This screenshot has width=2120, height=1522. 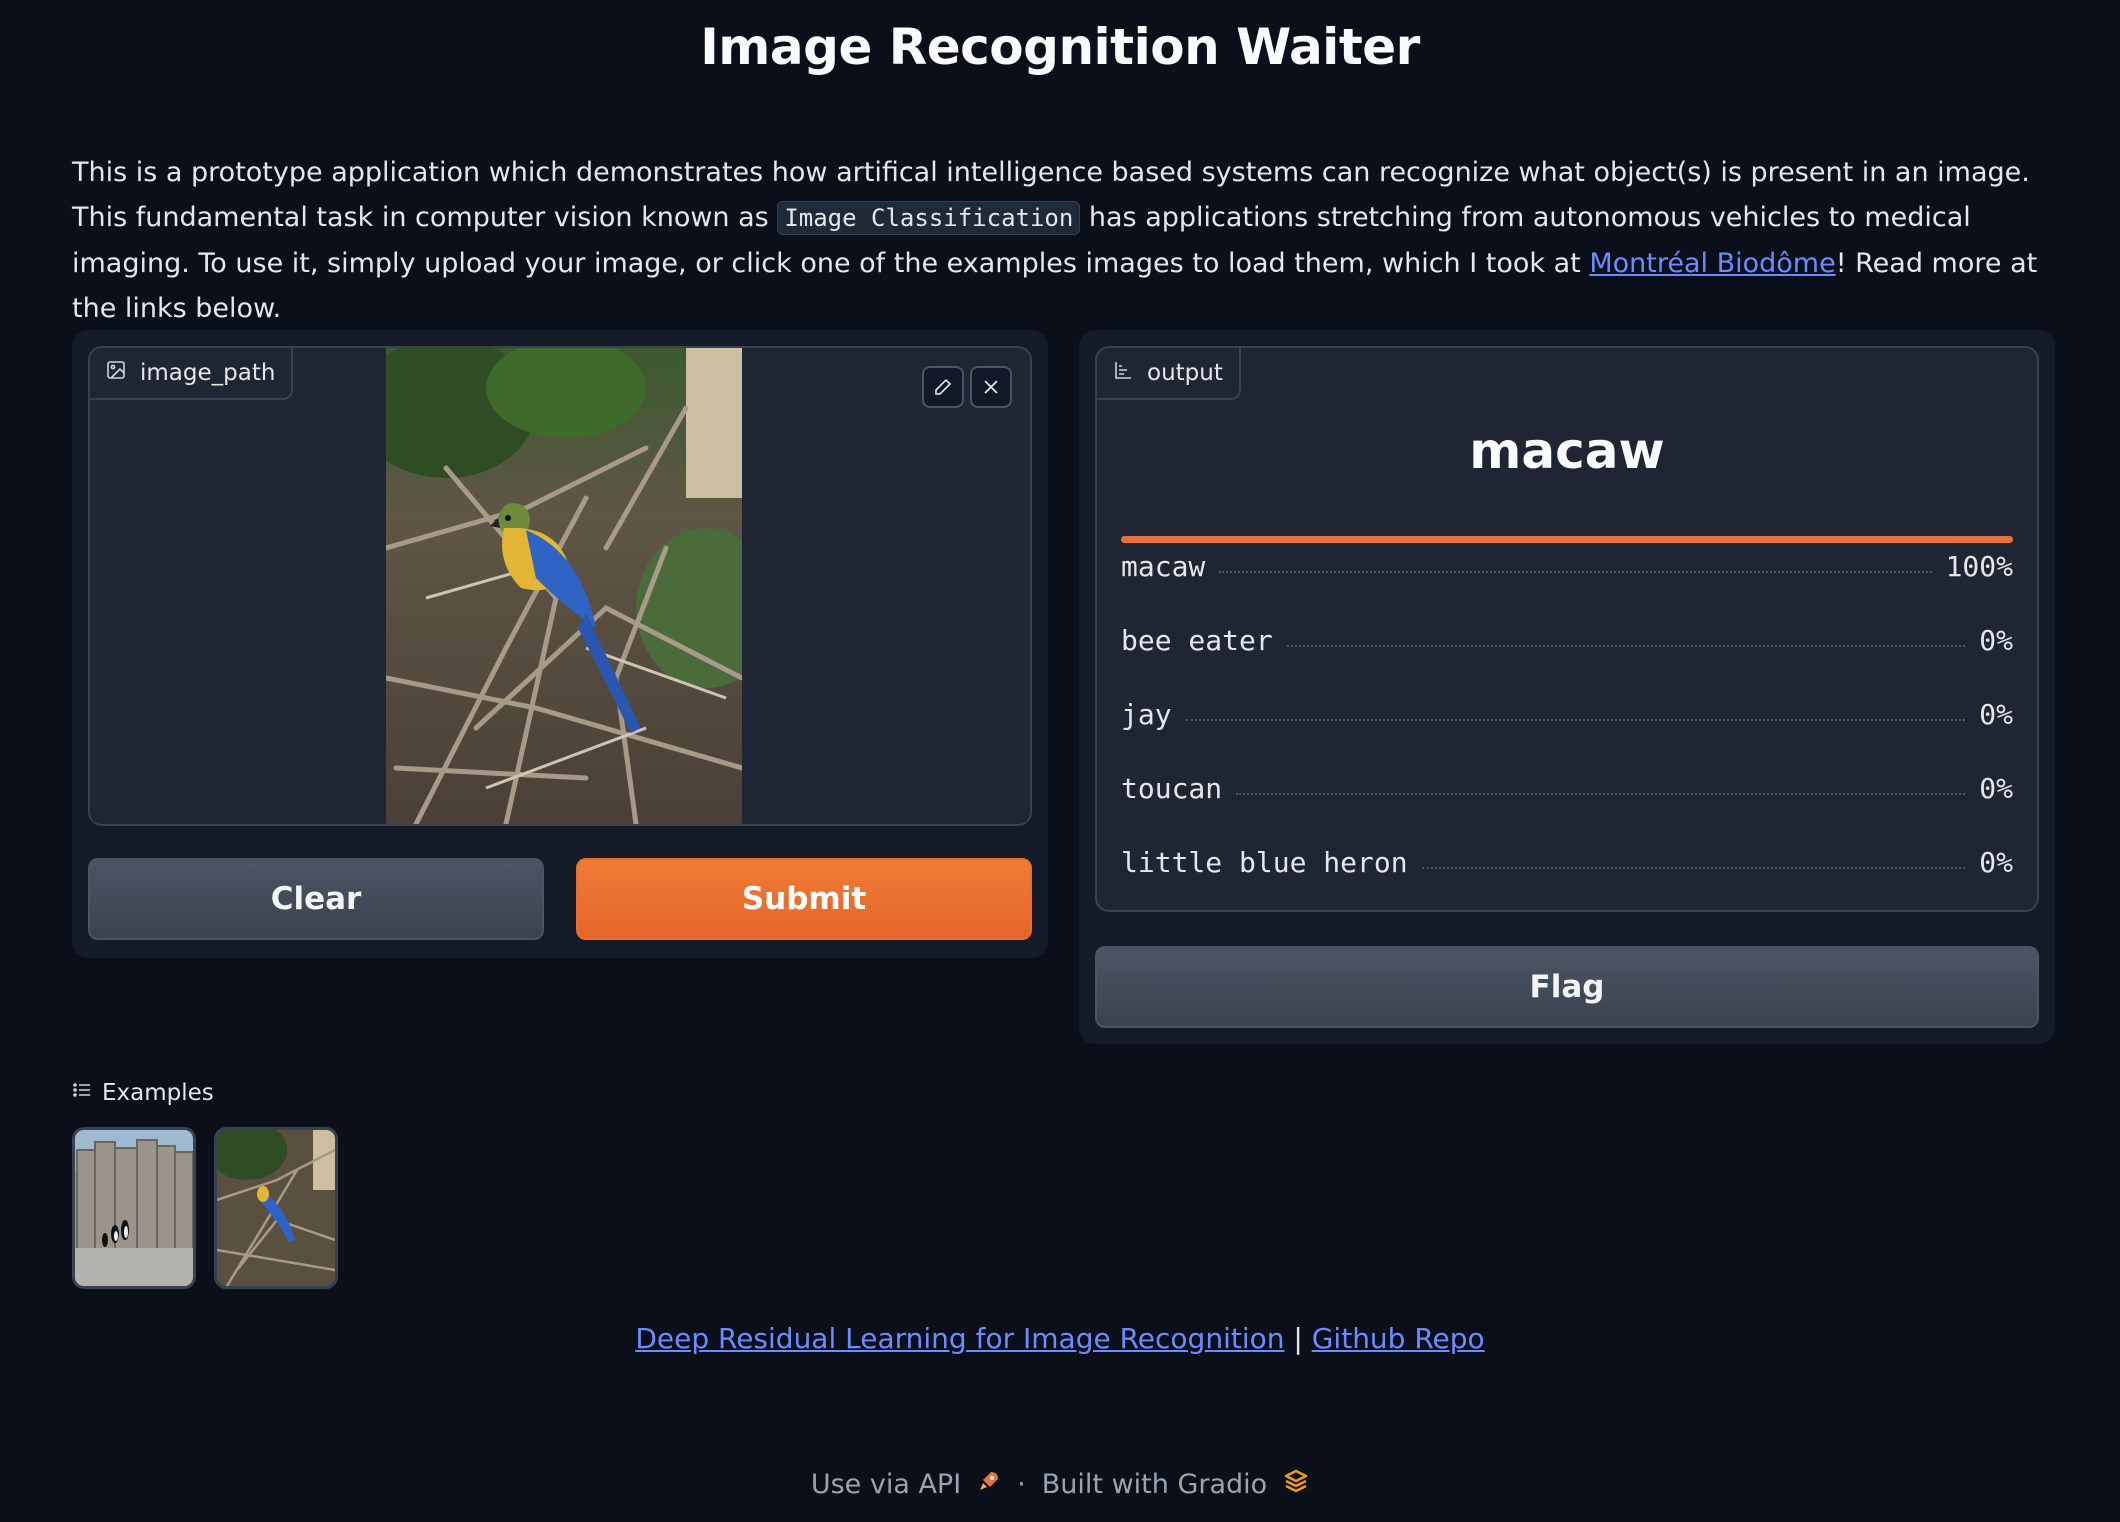 What do you see at coordinates (158, 1093) in the screenshot?
I see `examples-label: Examples` at bounding box center [158, 1093].